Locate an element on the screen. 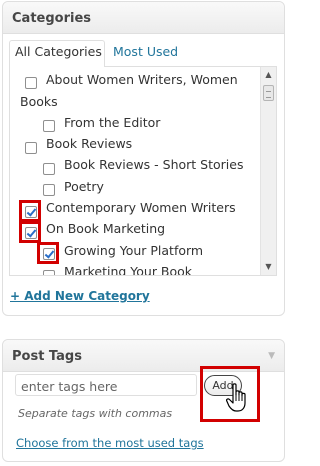 Image resolution: width=320 pixels, height=466 pixels. post-tags-title: Post Tags is located at coordinates (47, 356).